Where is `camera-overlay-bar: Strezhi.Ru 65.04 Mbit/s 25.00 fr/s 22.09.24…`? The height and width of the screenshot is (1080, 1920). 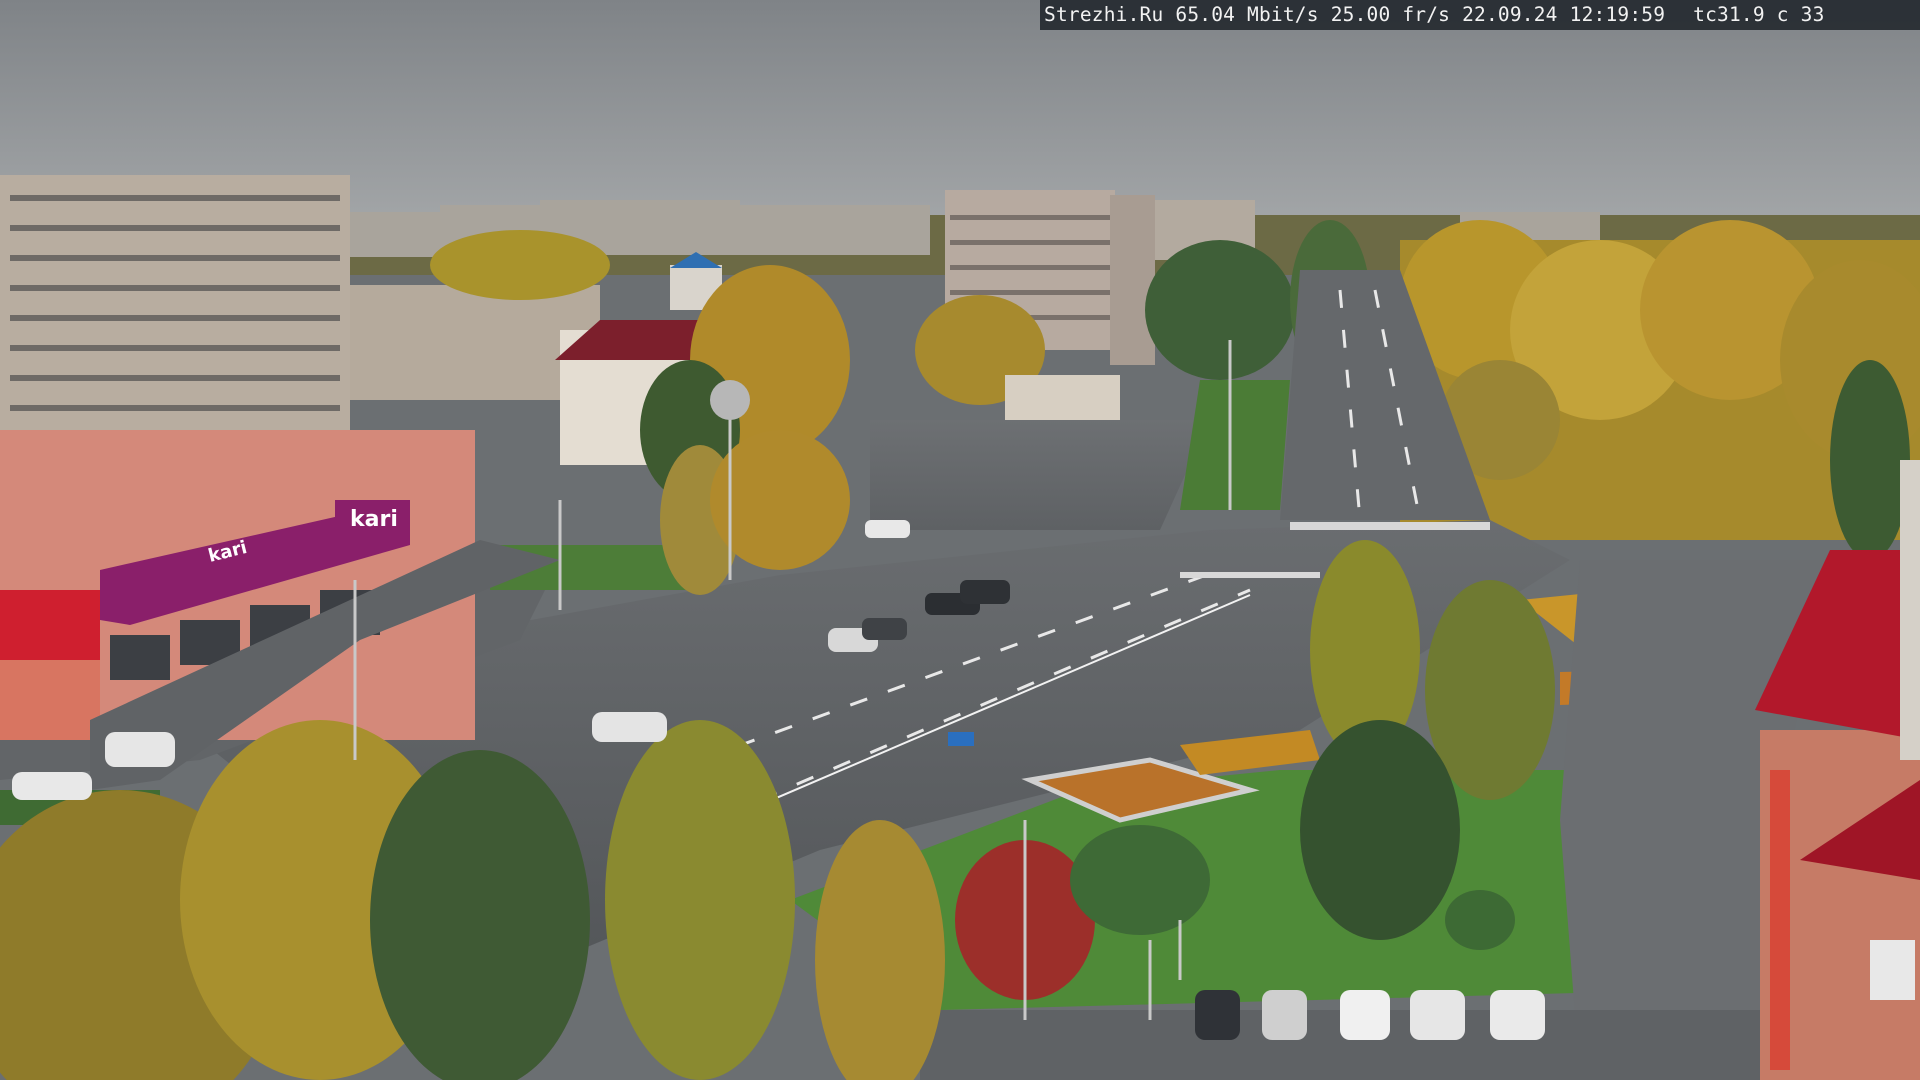 camera-overlay-bar: Strezhi.Ru 65.04 Mbit/s 25.00 fr/s 22.09.24… is located at coordinates (1480, 15).